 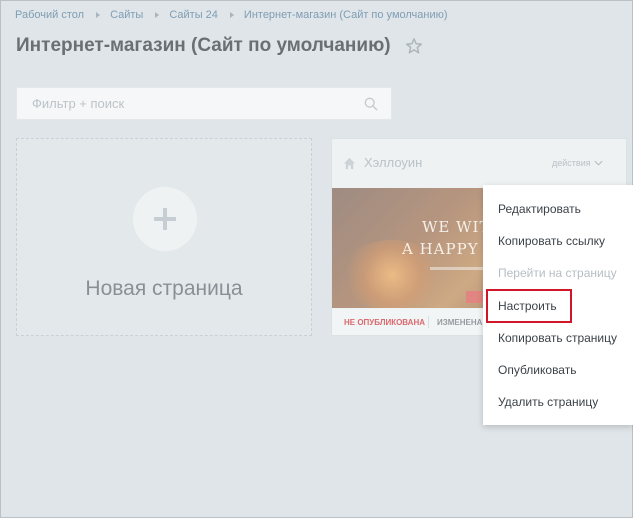 I want to click on search-box, so click(x=204, y=103).